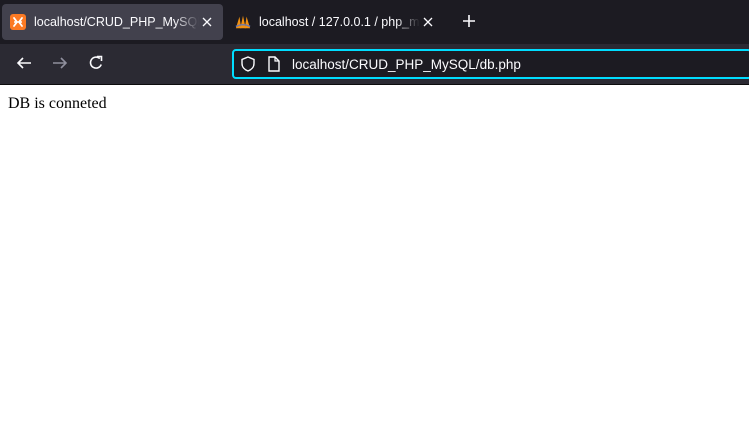 Image resolution: width=749 pixels, height=442 pixels. What do you see at coordinates (274, 64) in the screenshot?
I see `page-icon` at bounding box center [274, 64].